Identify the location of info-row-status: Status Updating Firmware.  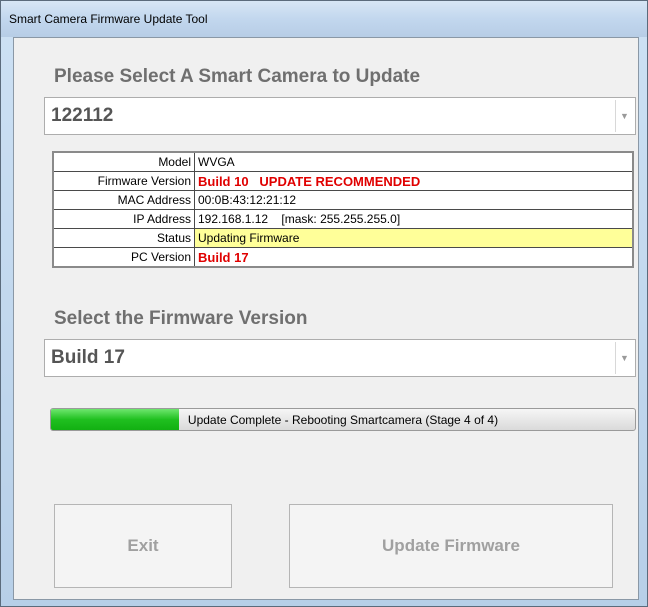
(343, 238).